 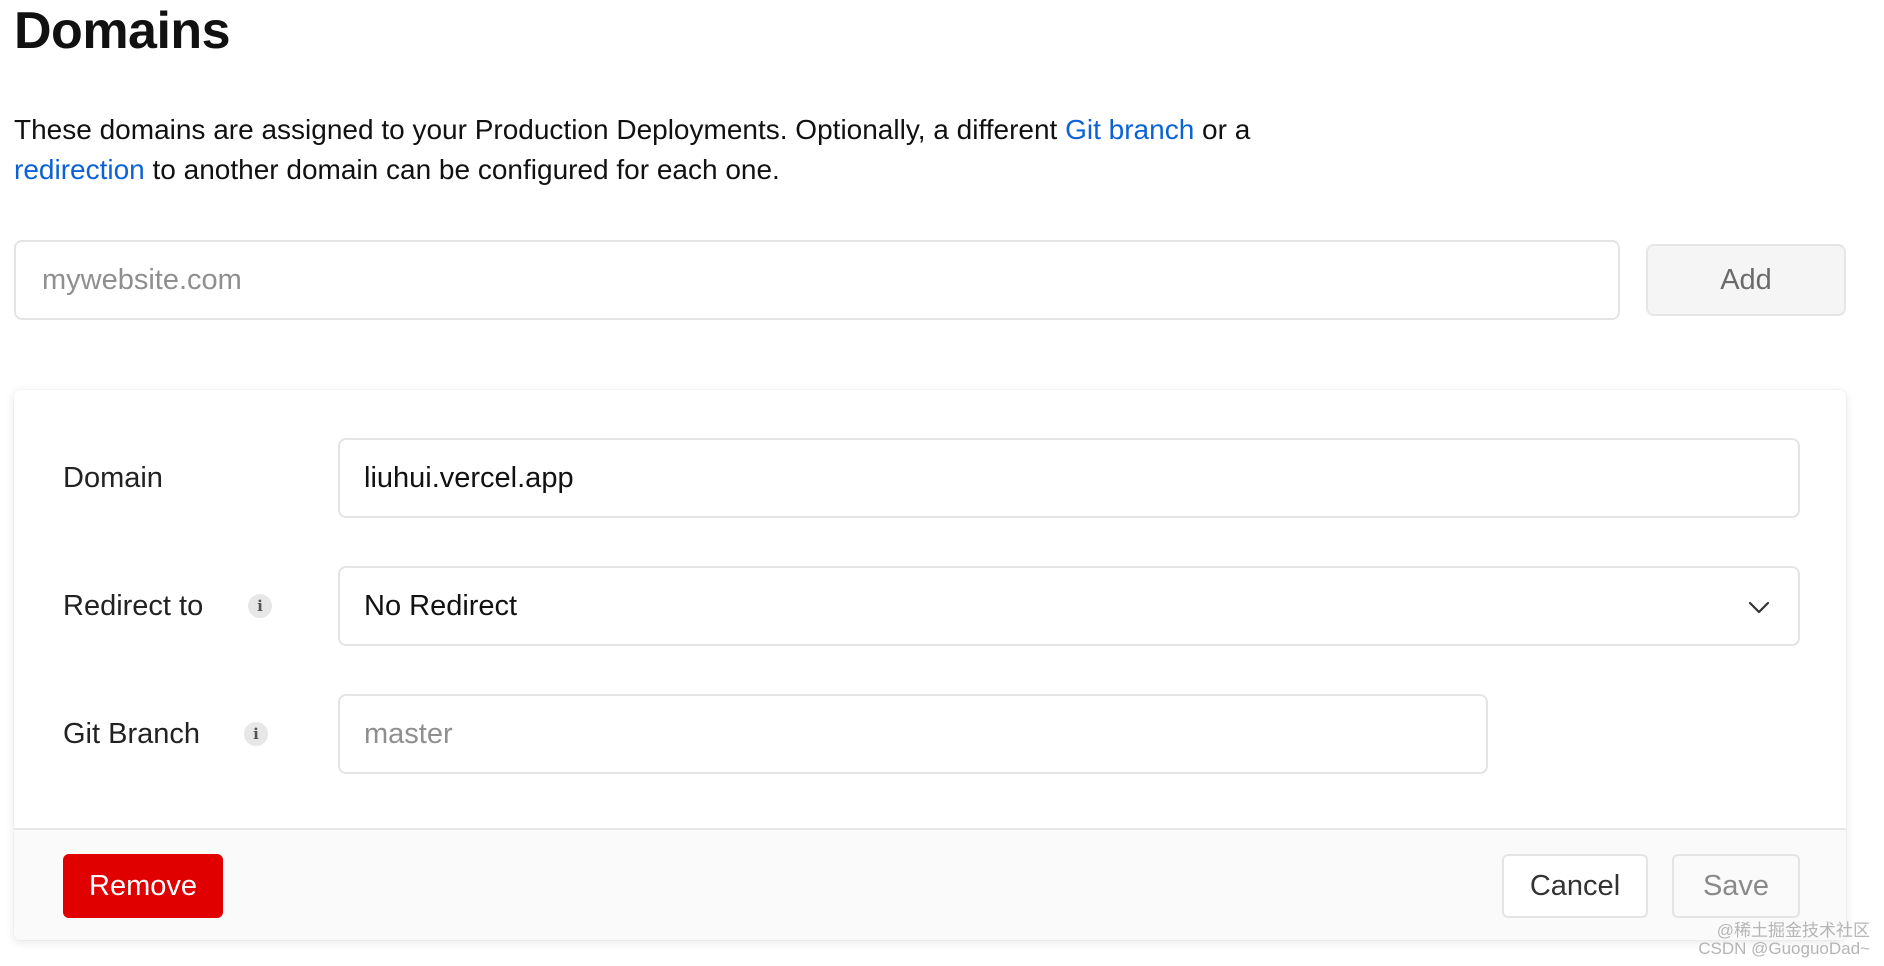 I want to click on chevron-down-icon, so click(x=1759, y=607).